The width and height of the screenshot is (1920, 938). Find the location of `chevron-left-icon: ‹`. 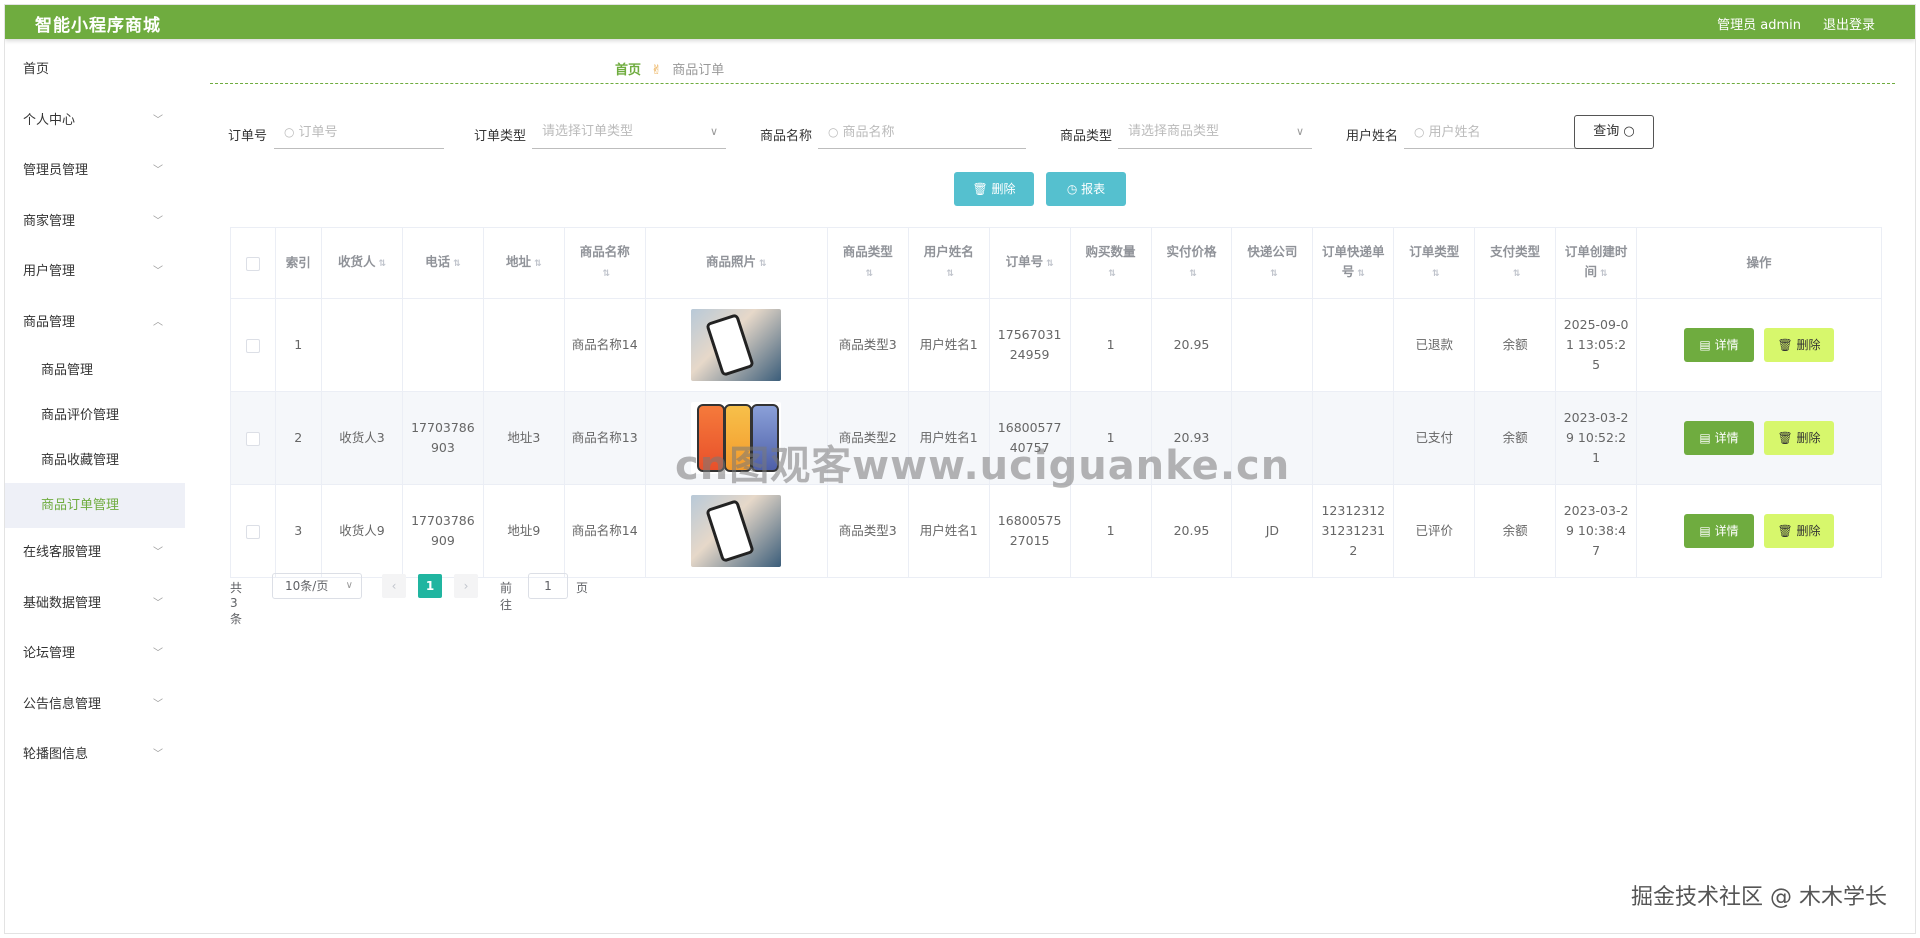

chevron-left-icon: ‹ is located at coordinates (394, 586).